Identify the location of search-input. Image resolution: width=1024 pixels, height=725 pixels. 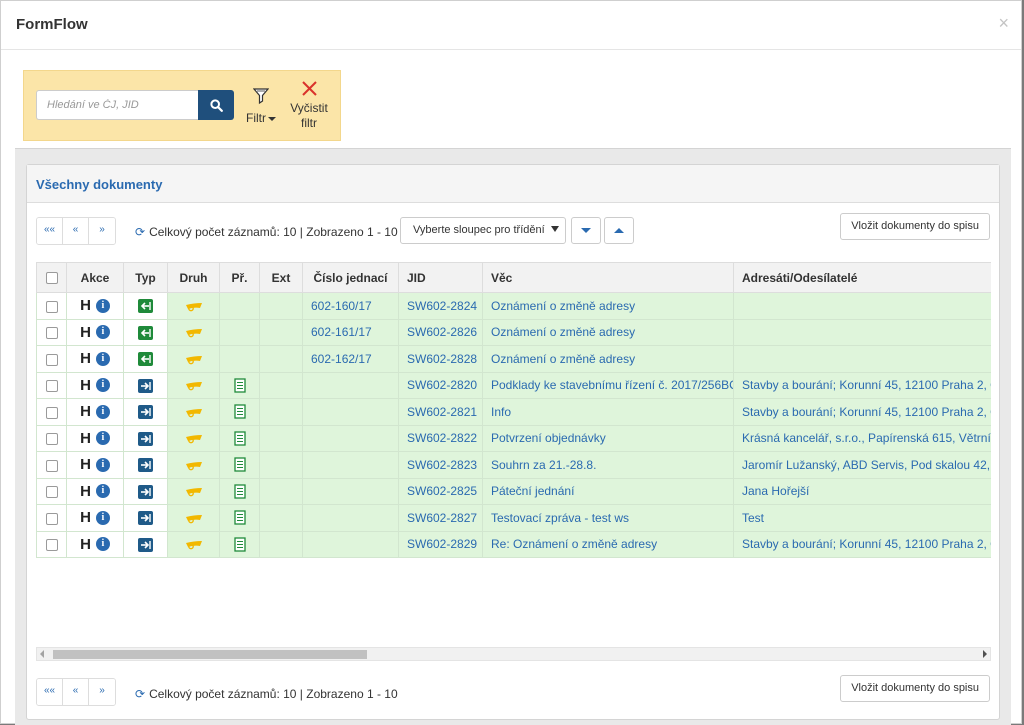
(117, 105).